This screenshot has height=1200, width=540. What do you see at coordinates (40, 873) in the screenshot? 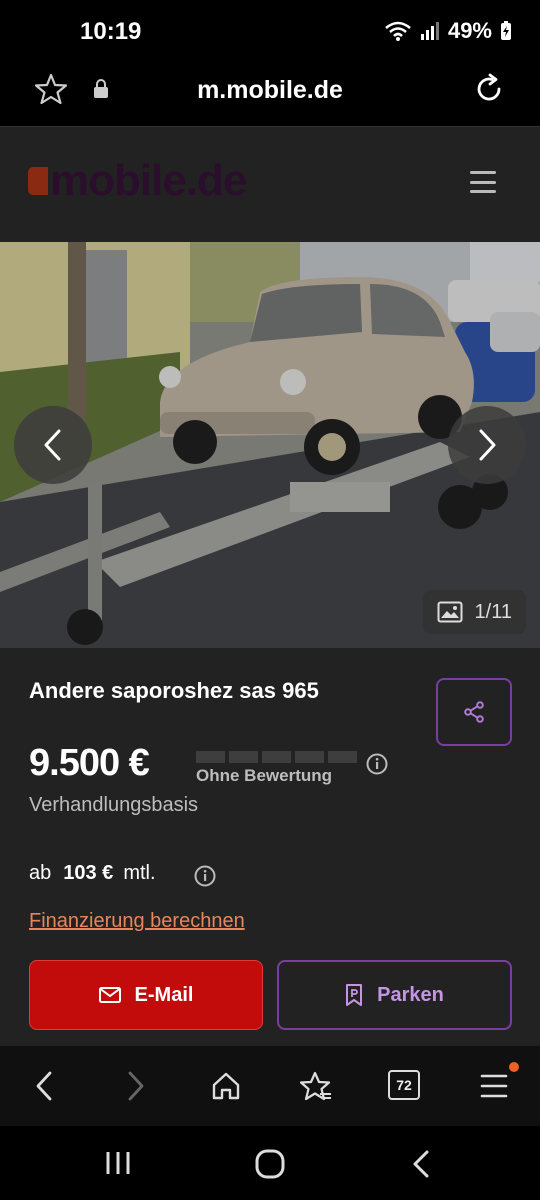
I see `financing-prefix: ab` at bounding box center [40, 873].